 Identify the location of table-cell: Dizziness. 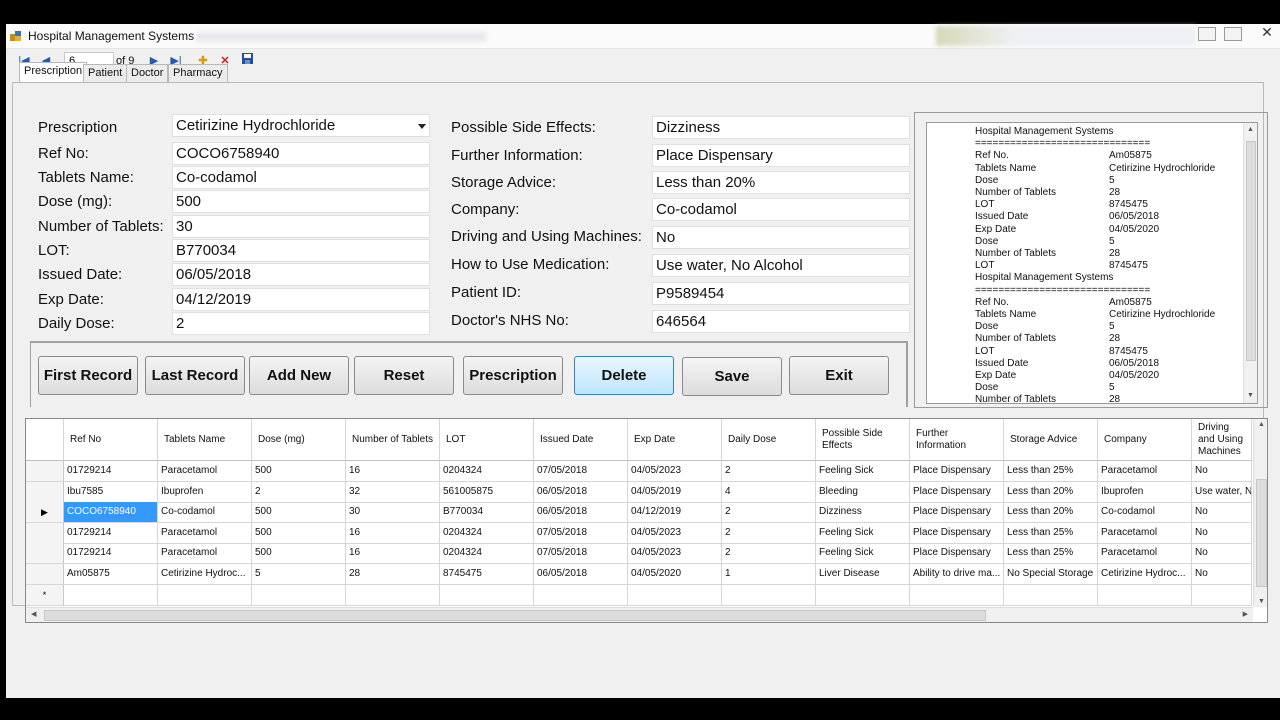
(863, 513).